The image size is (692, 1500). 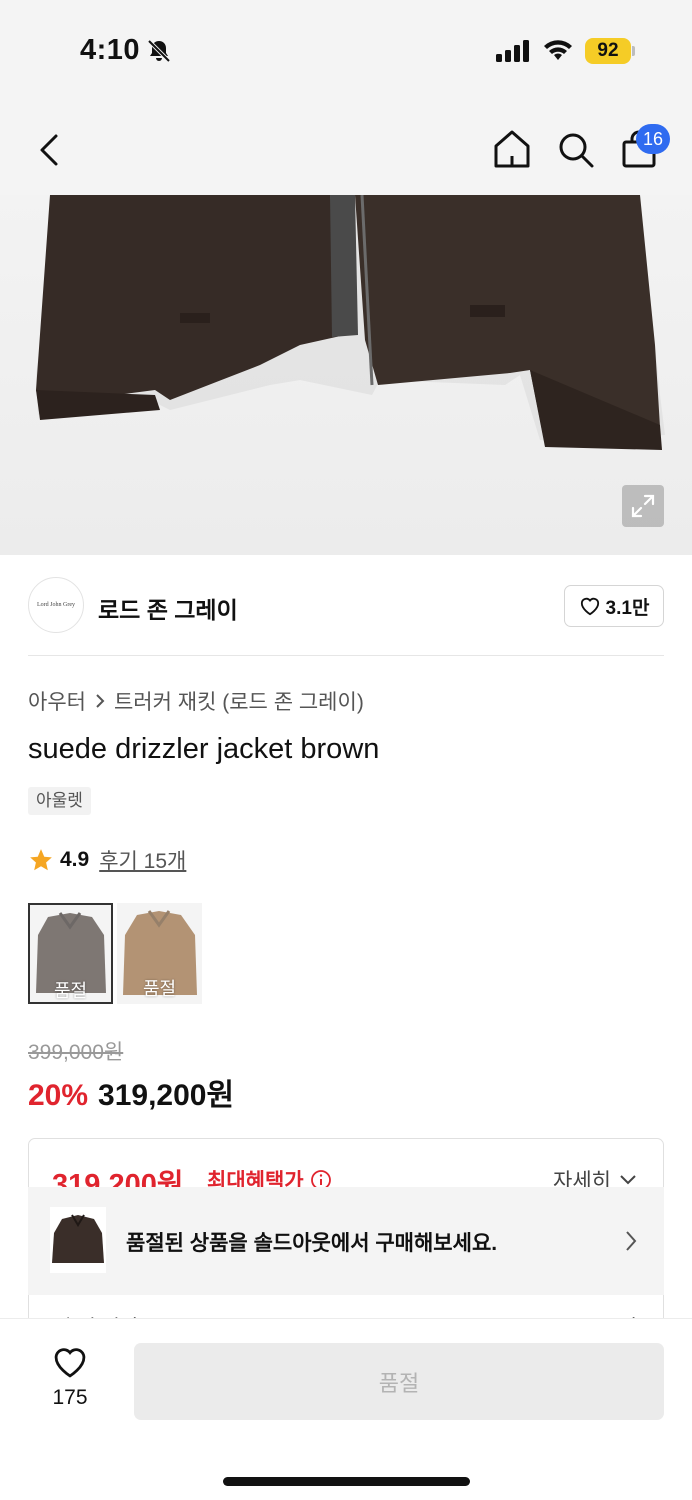 I want to click on brand-like-button: 3.1만, so click(x=614, y=606).